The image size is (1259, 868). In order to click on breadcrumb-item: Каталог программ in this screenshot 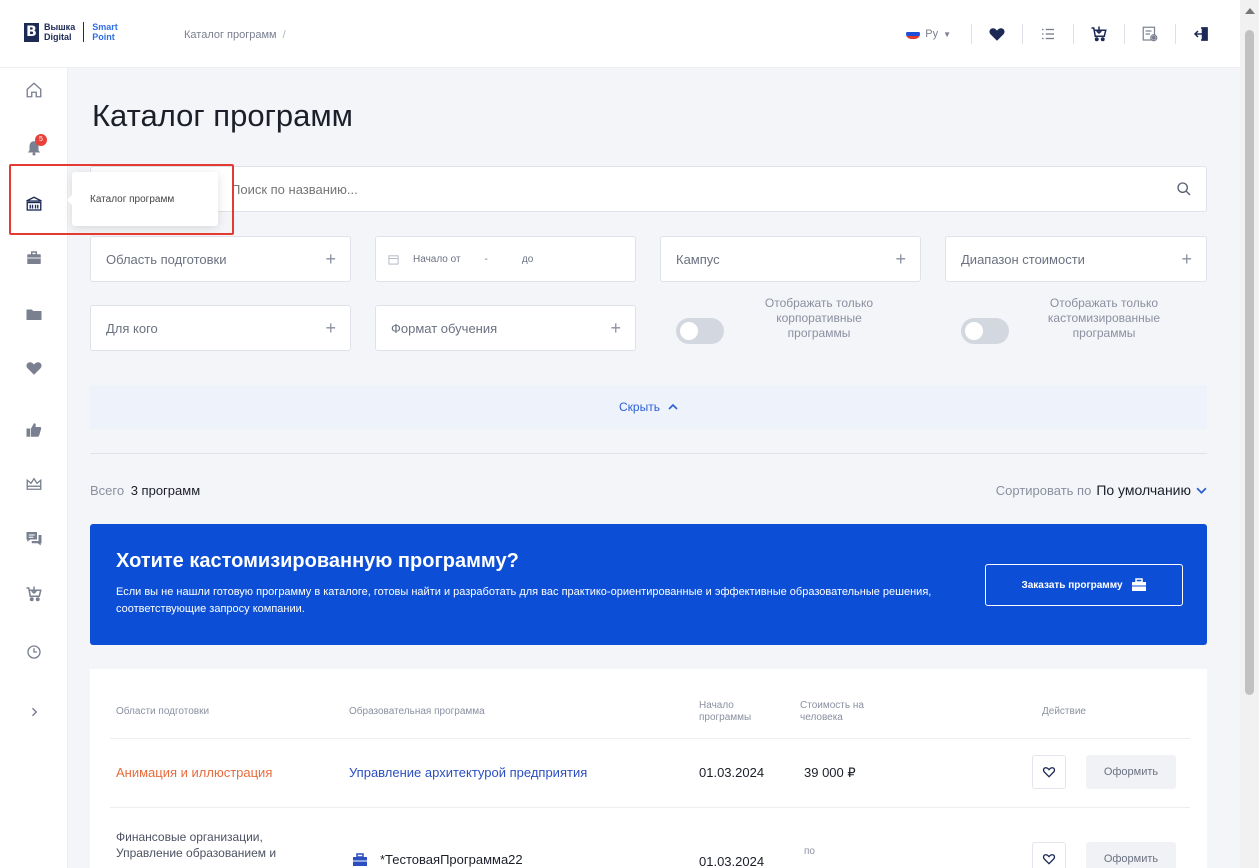, I will do `click(230, 35)`.